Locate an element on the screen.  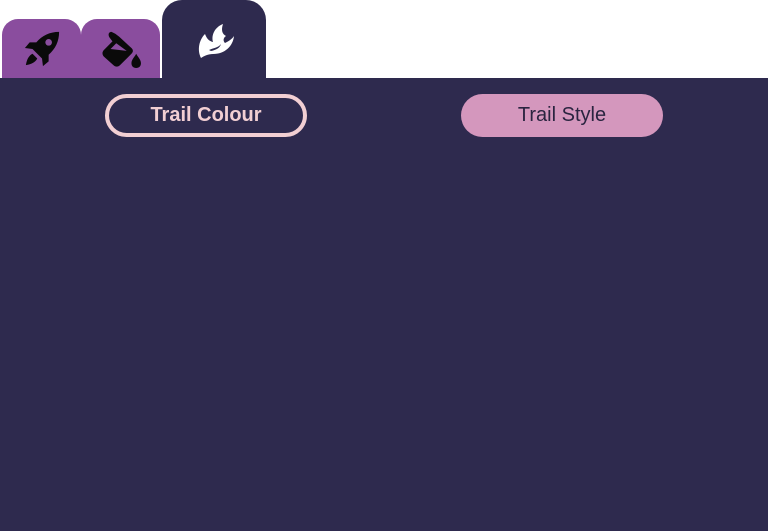
tab-paint is located at coordinates (120, 49).